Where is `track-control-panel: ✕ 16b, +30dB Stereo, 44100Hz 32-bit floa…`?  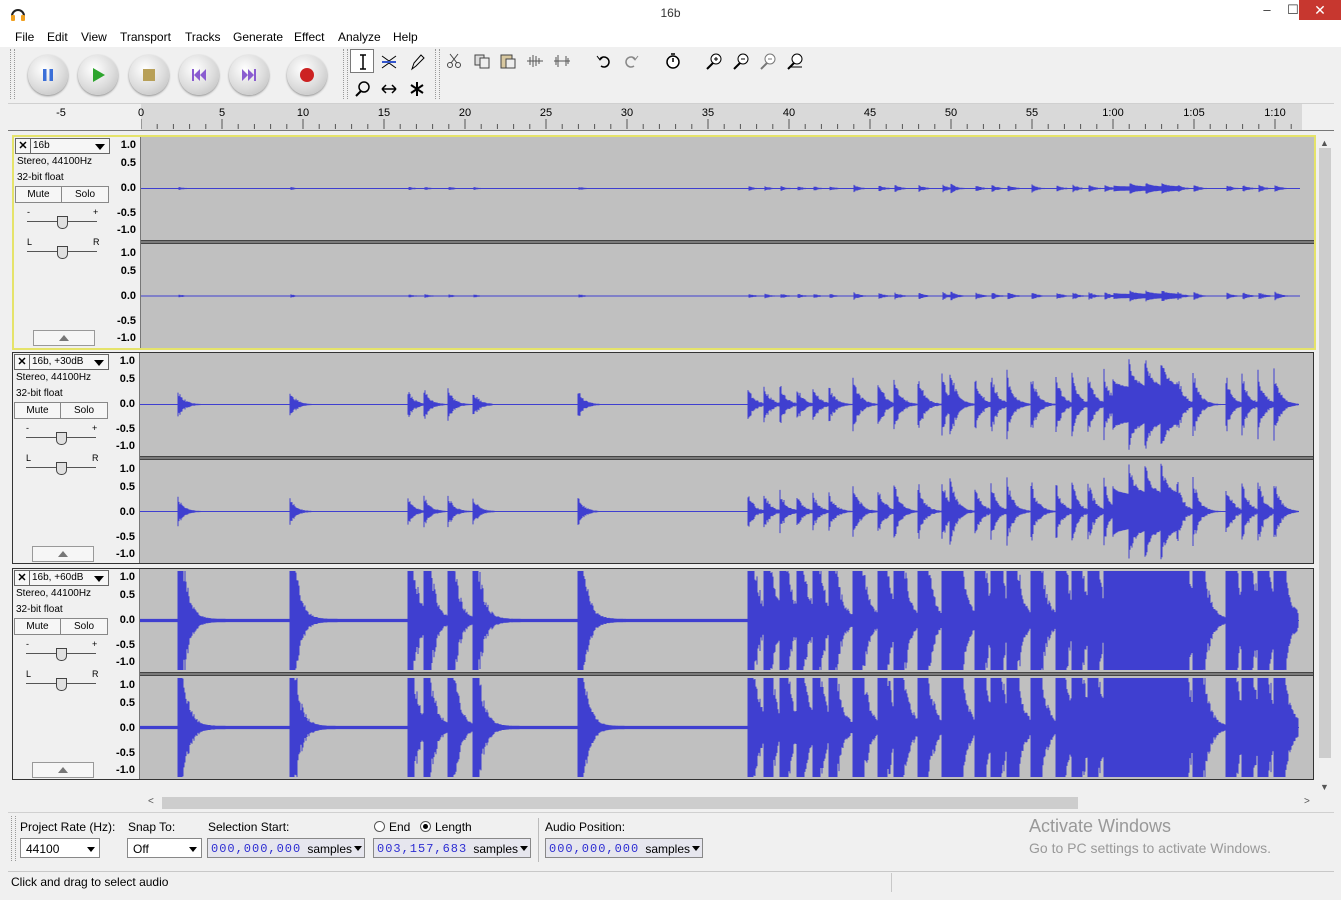
track-control-panel: ✕ 16b, +30dB Stereo, 44100Hz 32-bit floa… is located at coordinates (61, 458).